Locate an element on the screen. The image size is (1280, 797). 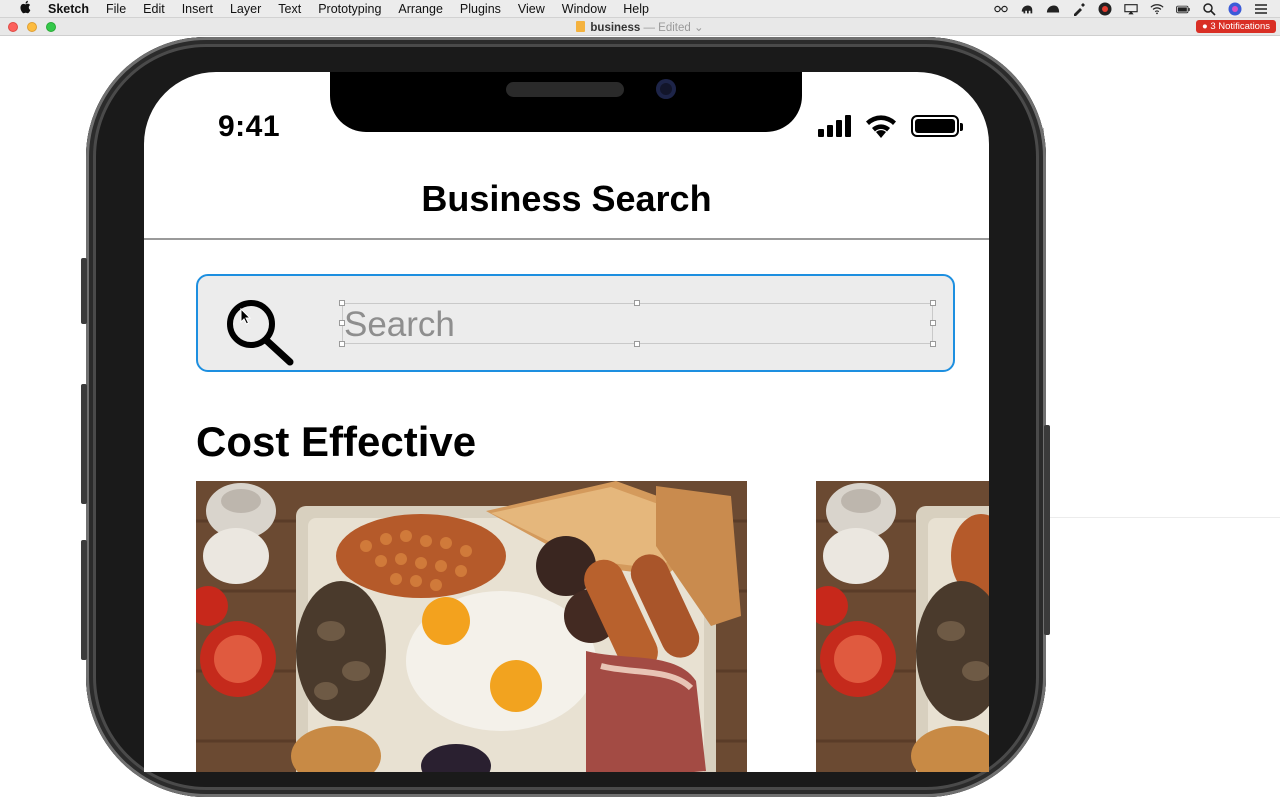
section-title: Cost Effective is located at coordinates (336, 441).